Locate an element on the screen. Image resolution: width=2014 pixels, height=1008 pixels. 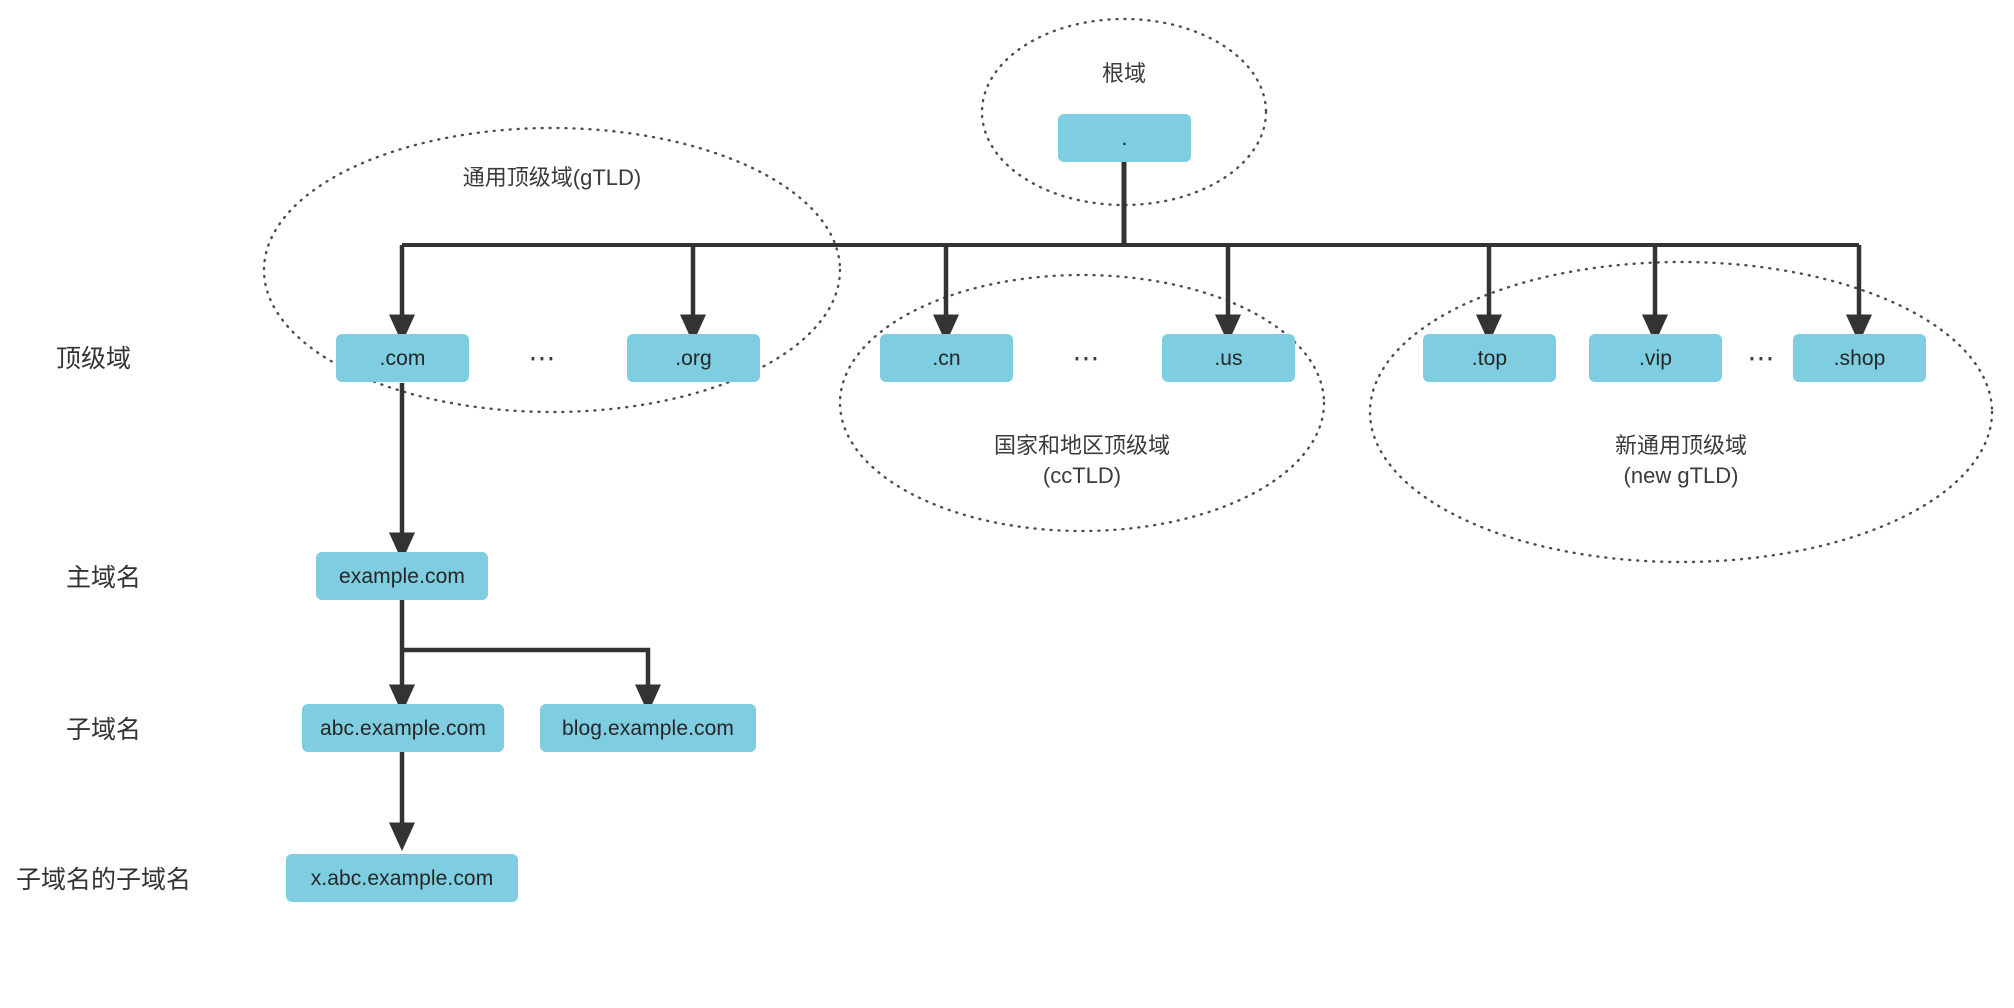
node-us-label: .us is located at coordinates (1228, 358).